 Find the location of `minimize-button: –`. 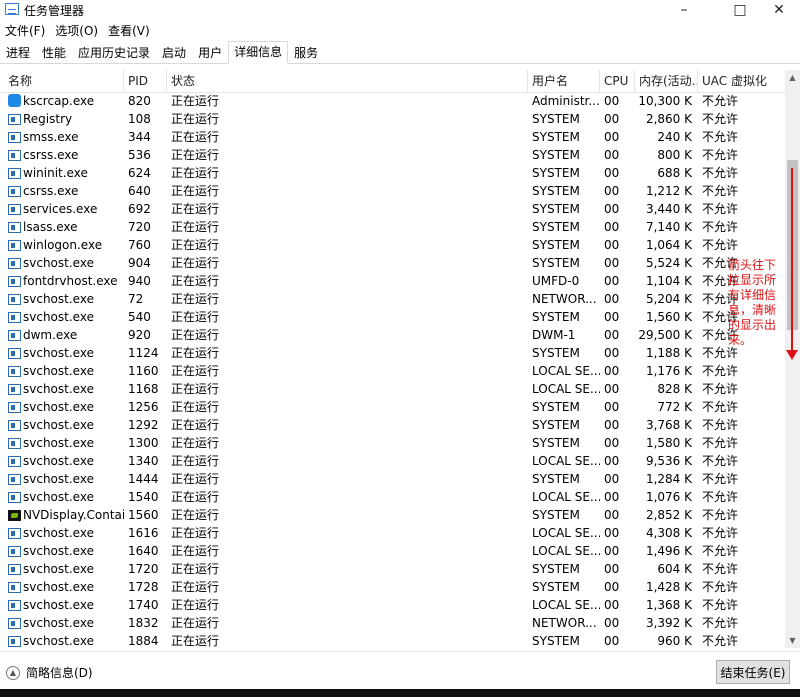

minimize-button: – is located at coordinates (684, 10).